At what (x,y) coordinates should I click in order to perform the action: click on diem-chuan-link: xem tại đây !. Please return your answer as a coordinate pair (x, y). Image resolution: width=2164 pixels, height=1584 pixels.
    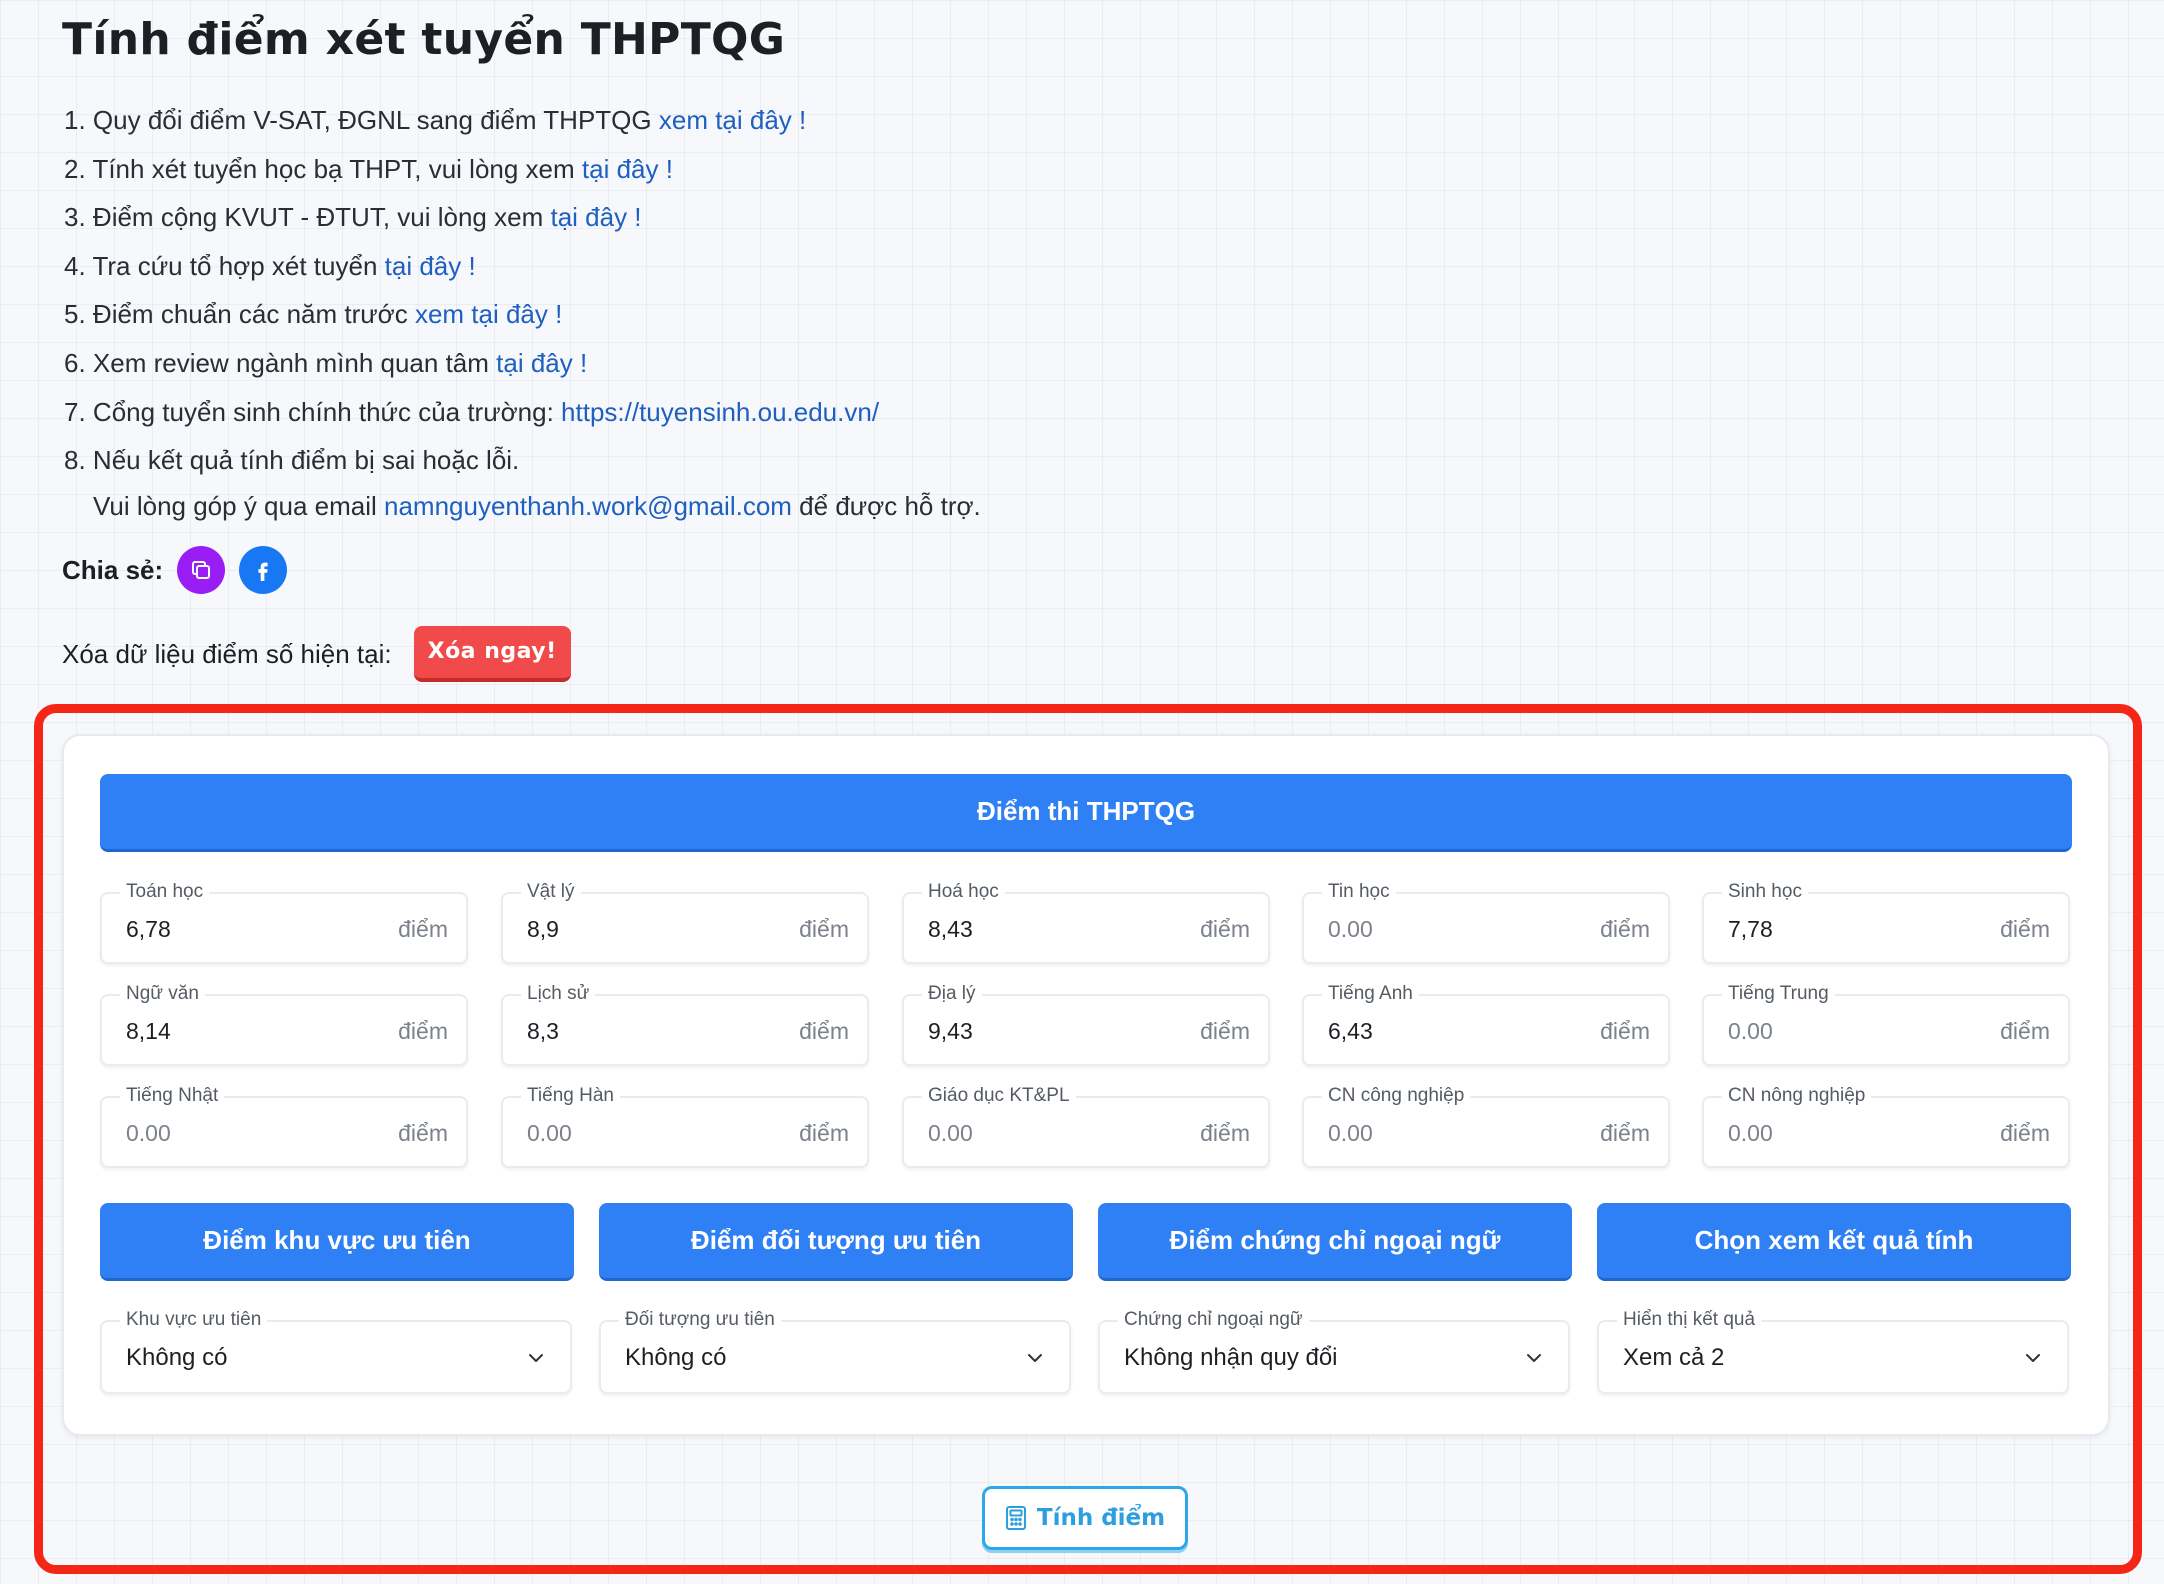
    Looking at the image, I should click on (488, 314).